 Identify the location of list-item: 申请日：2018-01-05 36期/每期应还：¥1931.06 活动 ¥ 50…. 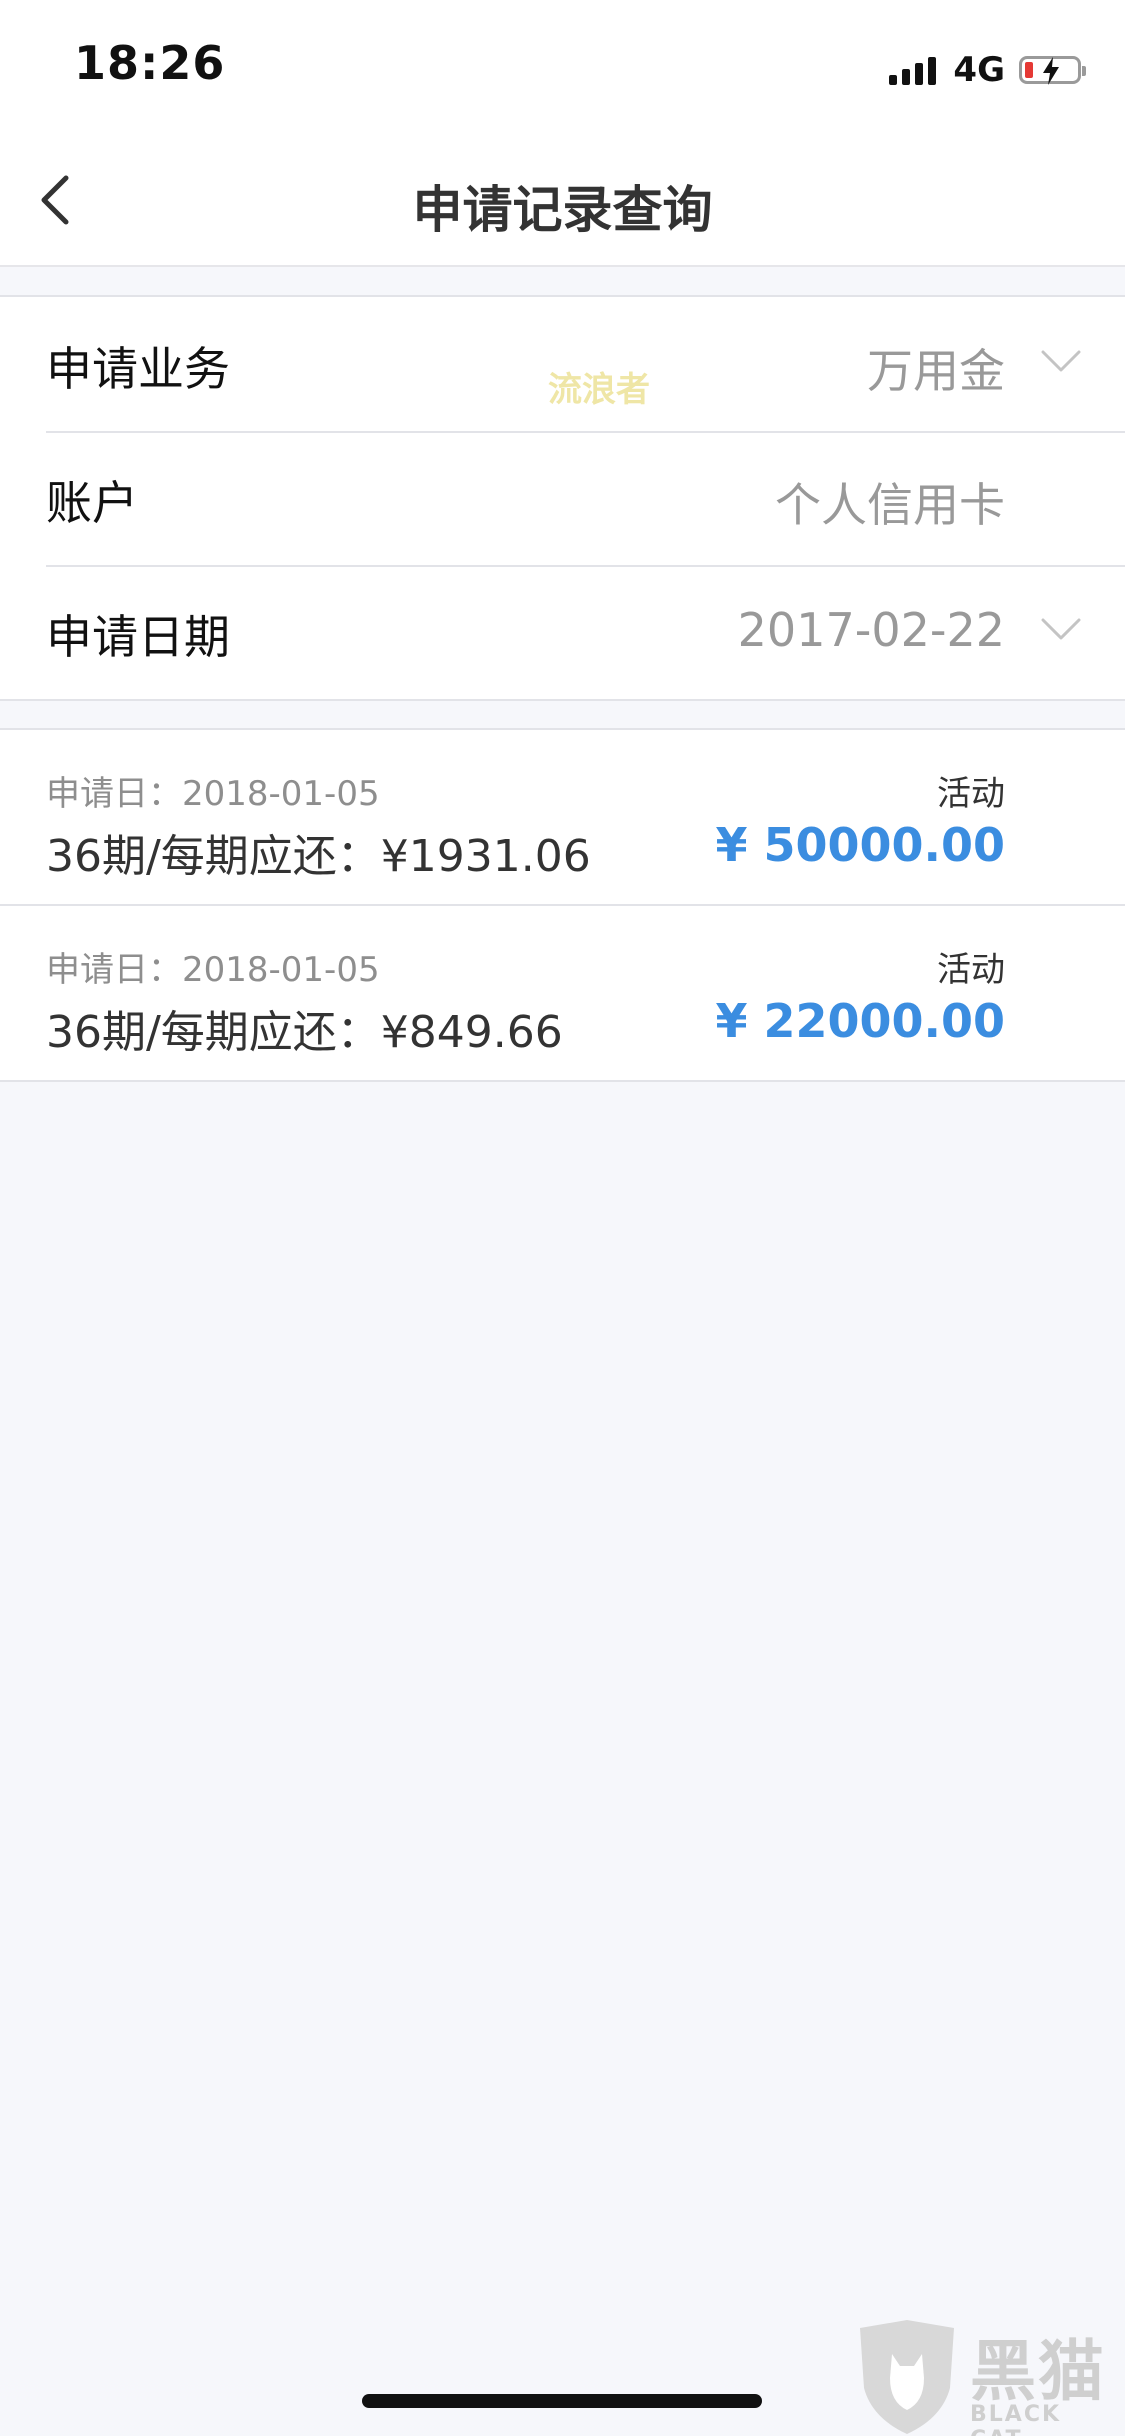
(562, 818).